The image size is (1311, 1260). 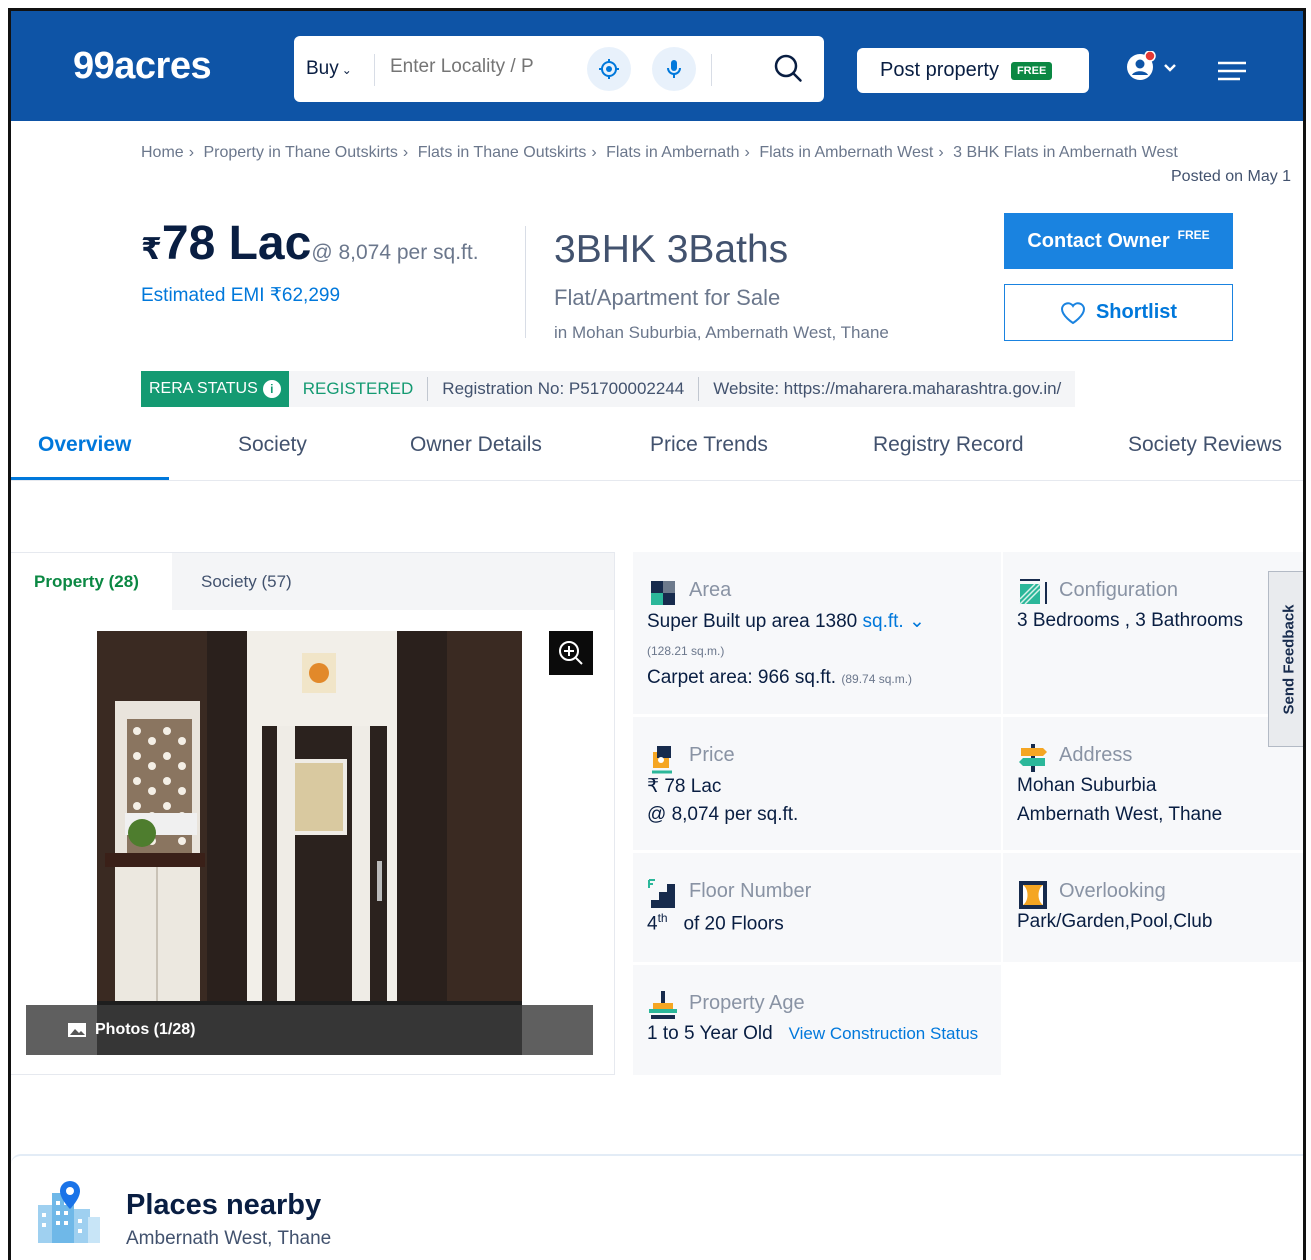 I want to click on locate-me-button, so click(x=609, y=69).